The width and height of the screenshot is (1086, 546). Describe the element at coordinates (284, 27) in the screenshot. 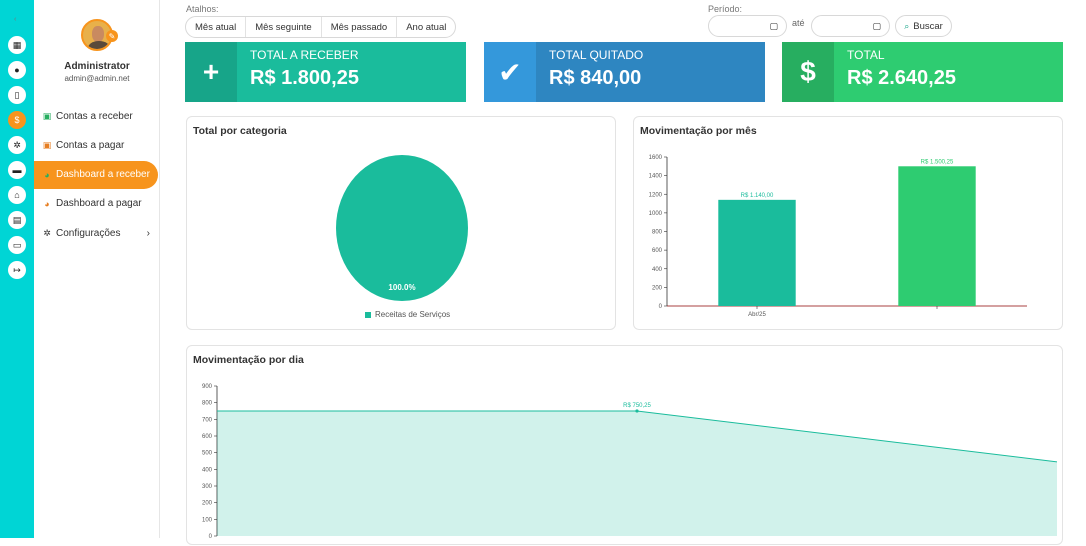

I see `shortcut-button-1: Mês seguinte` at that location.